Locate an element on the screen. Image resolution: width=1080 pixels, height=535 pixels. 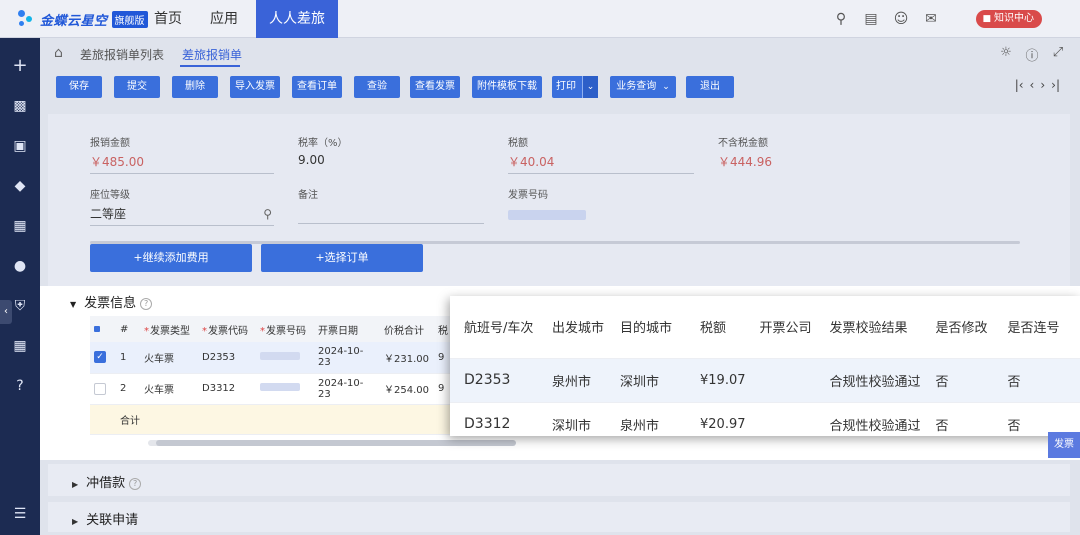
table-row: 2 火车票 D3312 2024-10-23 ￥254.00 9 is located at coordinates (300, 389).